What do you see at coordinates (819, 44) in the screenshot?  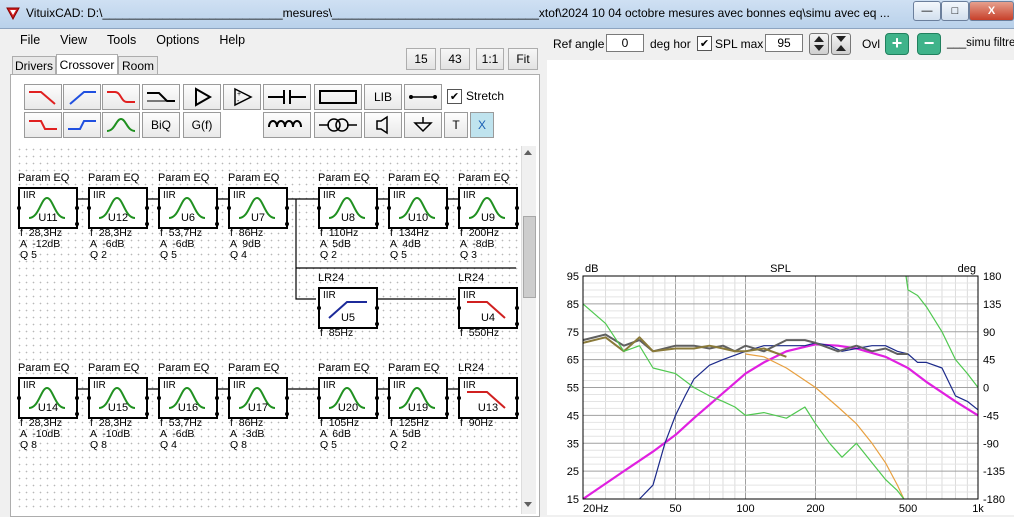 I see `spl-up-down-button` at bounding box center [819, 44].